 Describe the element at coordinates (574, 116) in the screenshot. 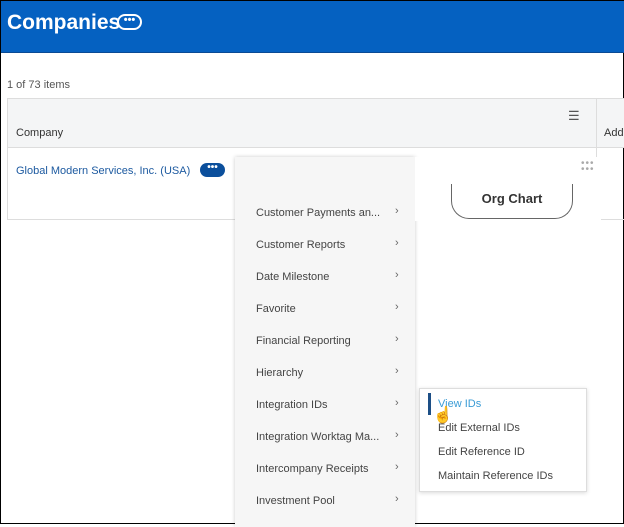

I see `filter-icon: ☰` at that location.